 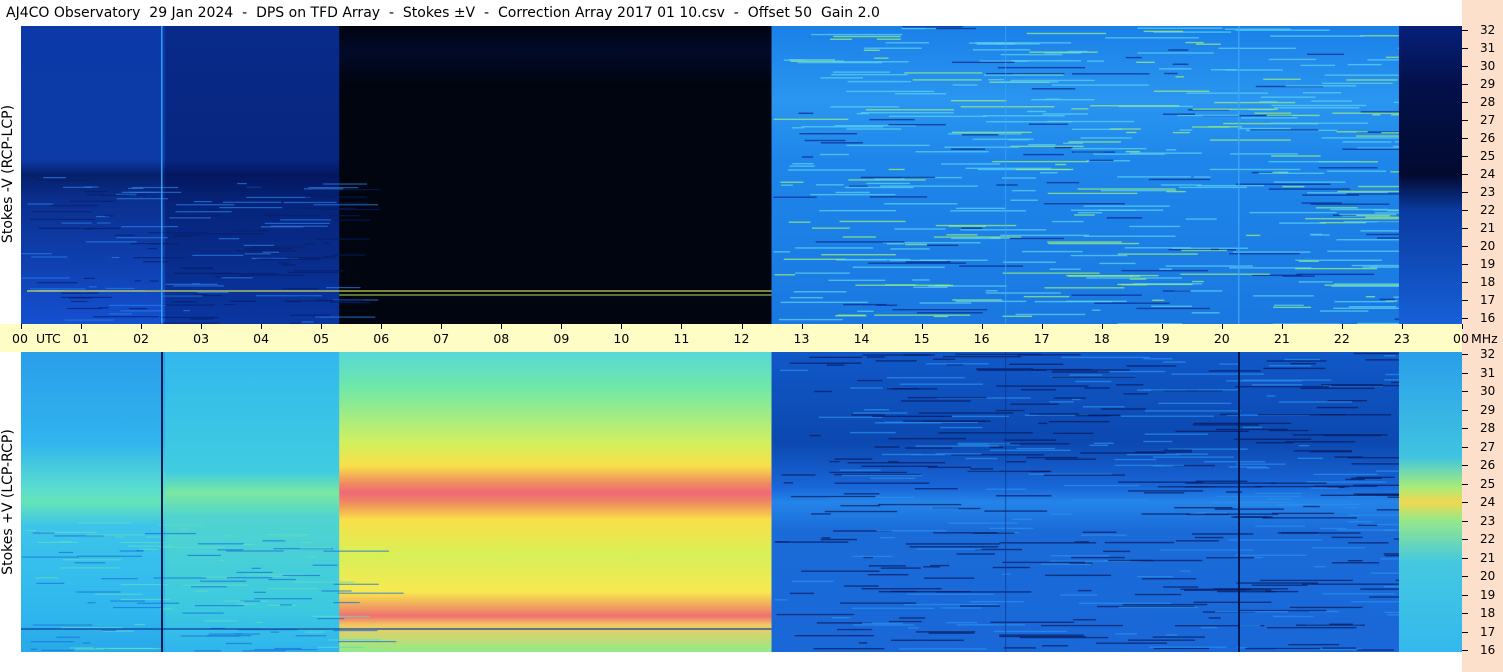 I want to click on frequency-tick-label: 17, so click(x=1488, y=631).